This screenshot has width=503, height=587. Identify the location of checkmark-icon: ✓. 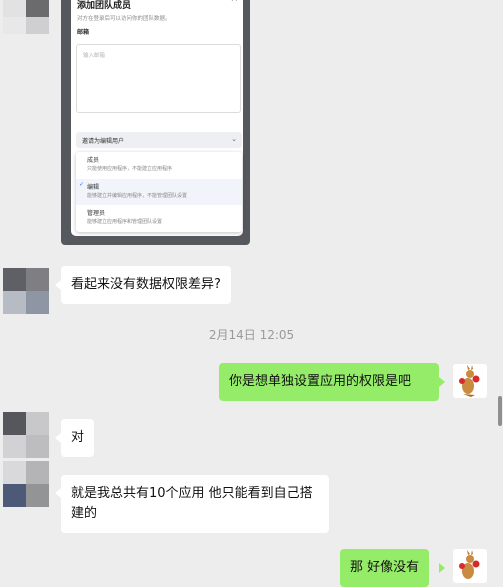
(82, 184).